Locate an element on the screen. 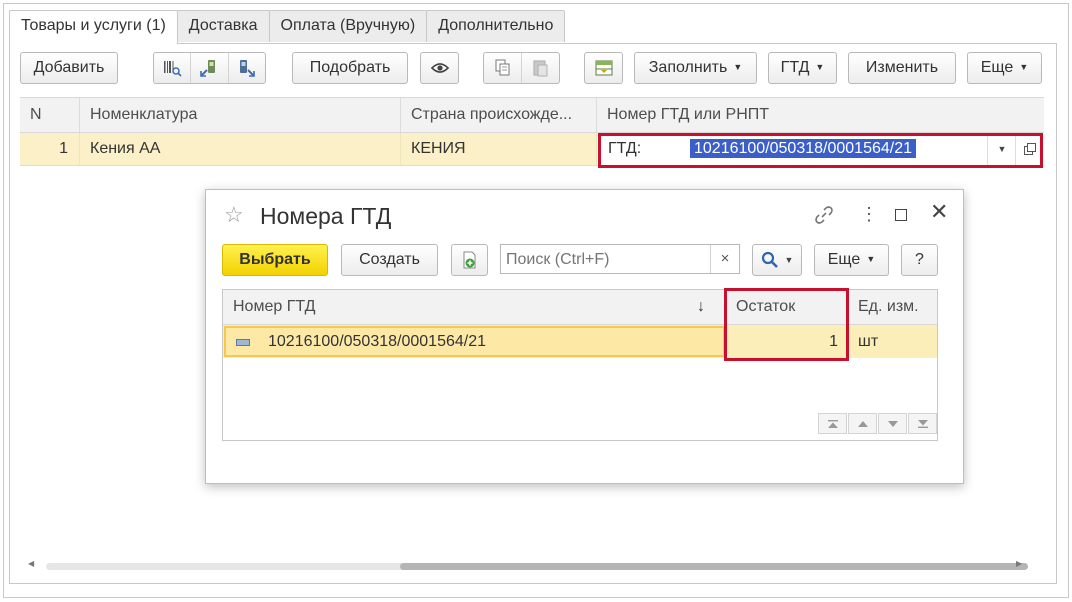  list-navigation is located at coordinates (580, 423).